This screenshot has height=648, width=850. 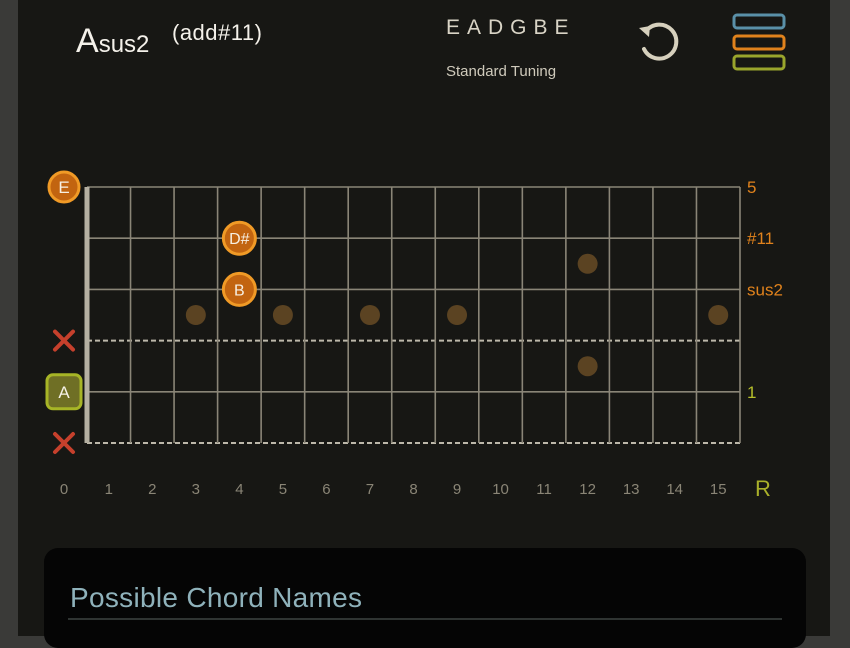 I want to click on fret-number: 0, so click(x=64, y=489).